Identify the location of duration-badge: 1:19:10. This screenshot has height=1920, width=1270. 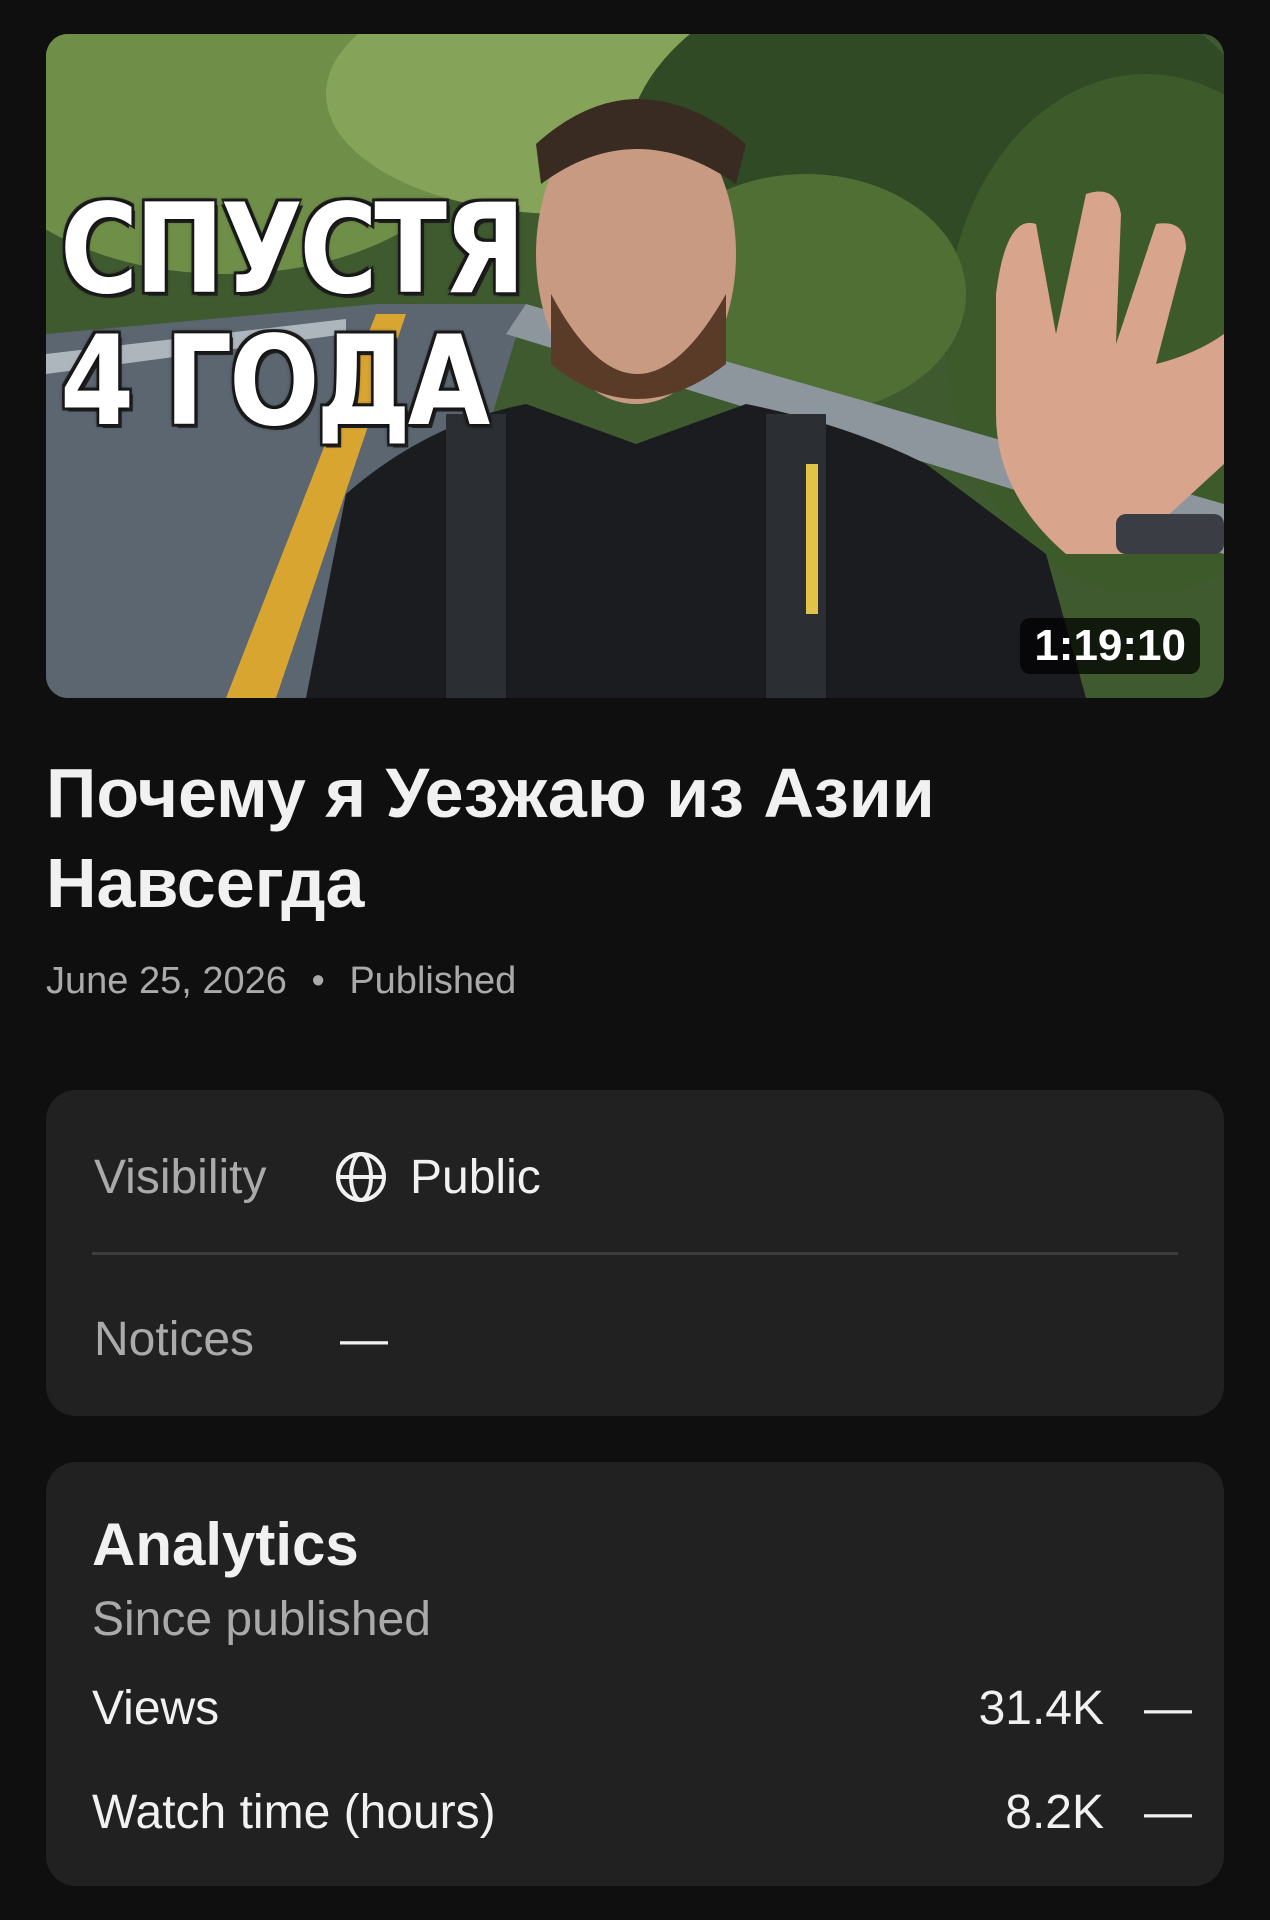
(1110, 646).